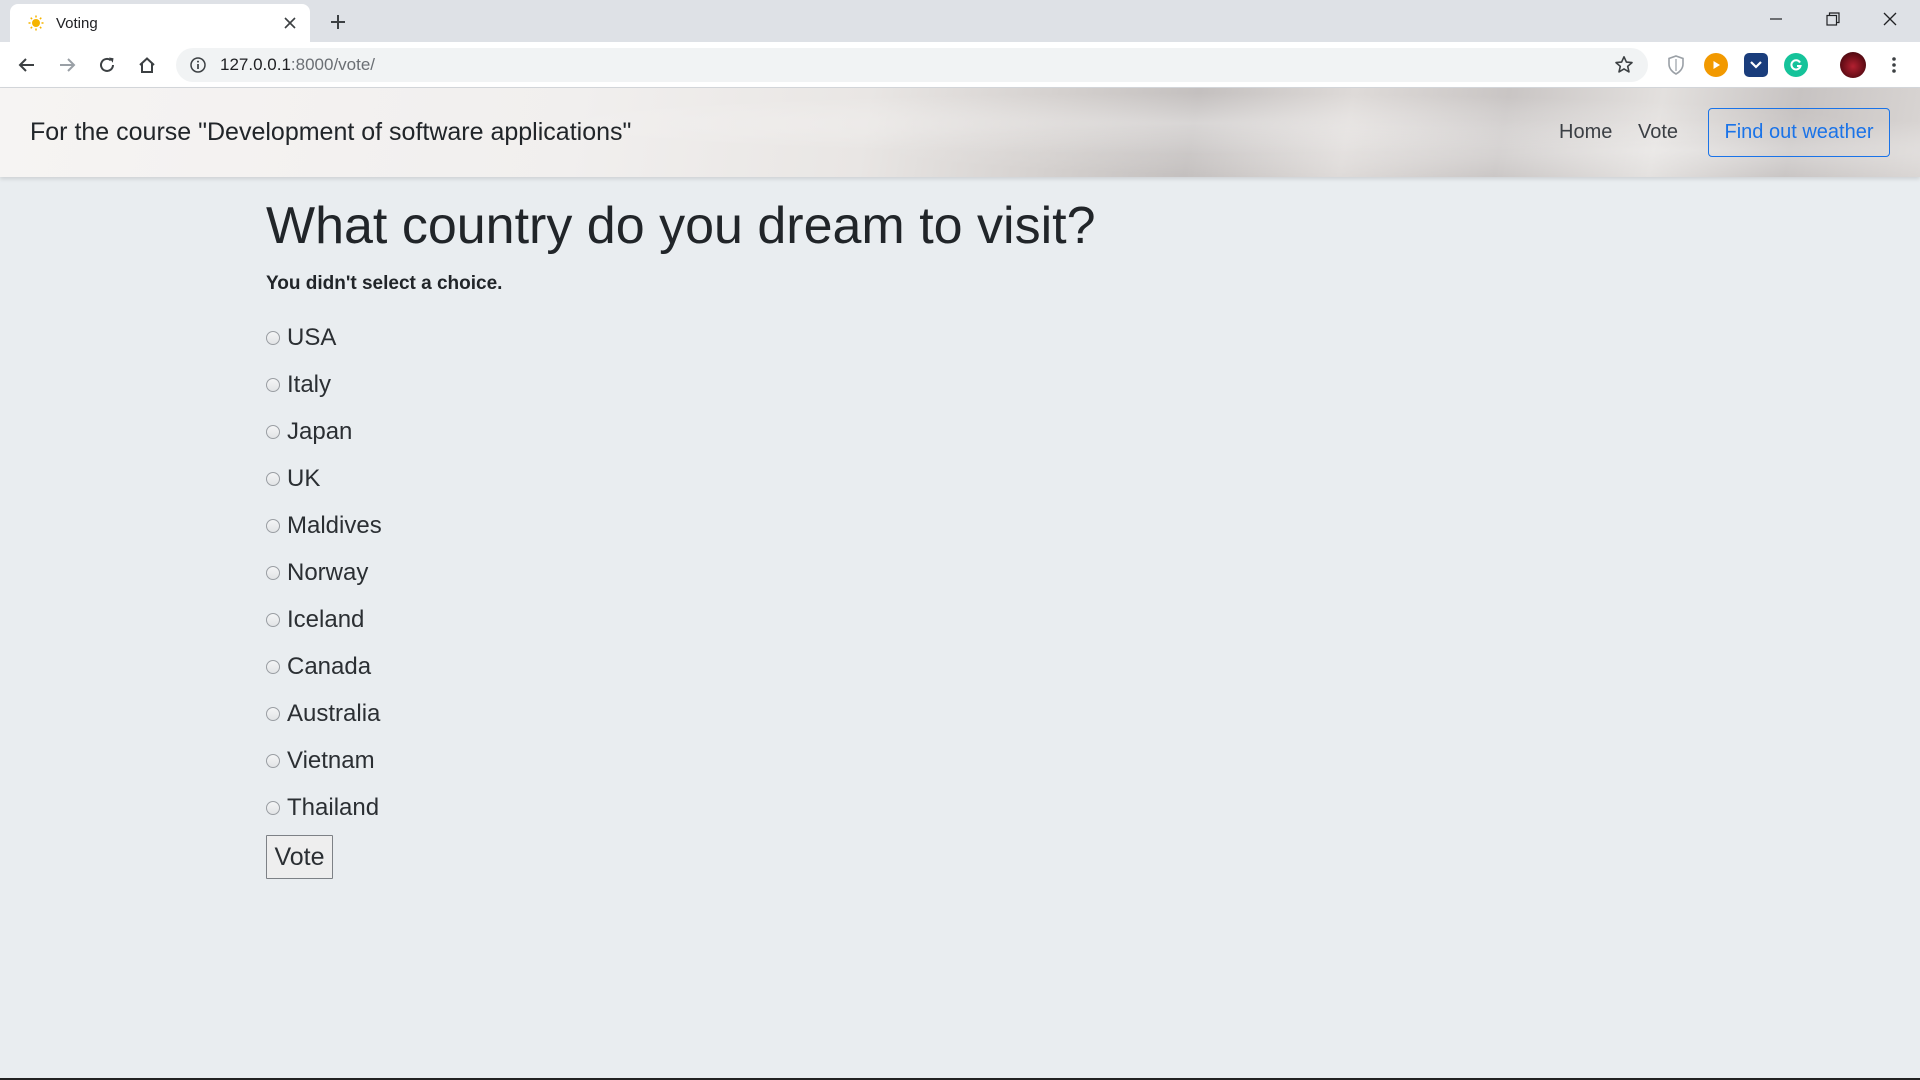 This screenshot has width=1920, height=1080. I want to click on grammarly-extension-icon, so click(1796, 65).